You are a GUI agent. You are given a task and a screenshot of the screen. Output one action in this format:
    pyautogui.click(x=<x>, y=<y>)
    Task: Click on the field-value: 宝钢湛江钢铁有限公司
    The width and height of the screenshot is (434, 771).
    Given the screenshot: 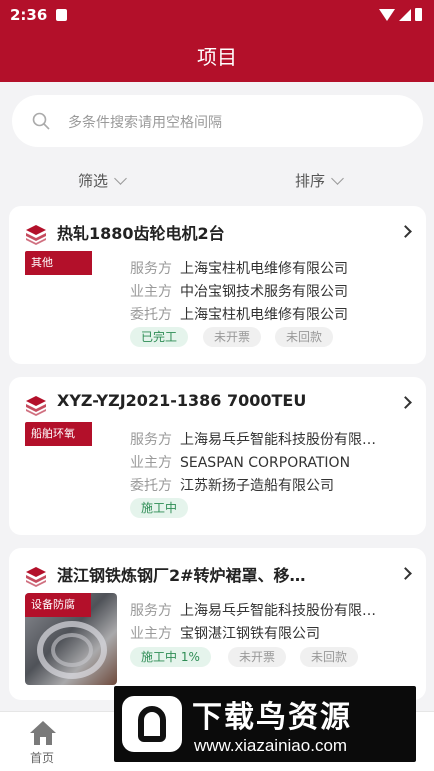 What is the action you would take?
    pyautogui.click(x=250, y=634)
    